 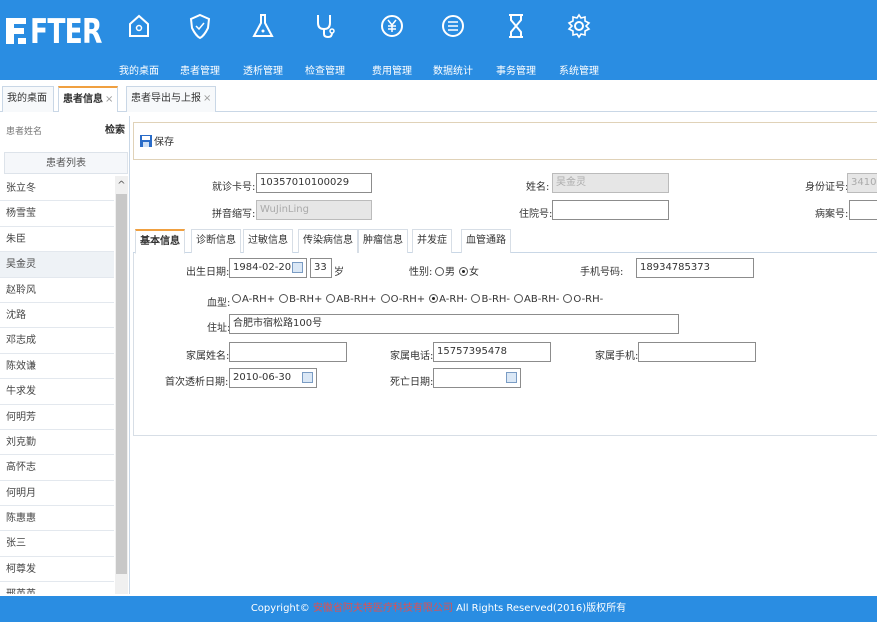 What do you see at coordinates (288, 352) in the screenshot?
I see `family-name-field` at bounding box center [288, 352].